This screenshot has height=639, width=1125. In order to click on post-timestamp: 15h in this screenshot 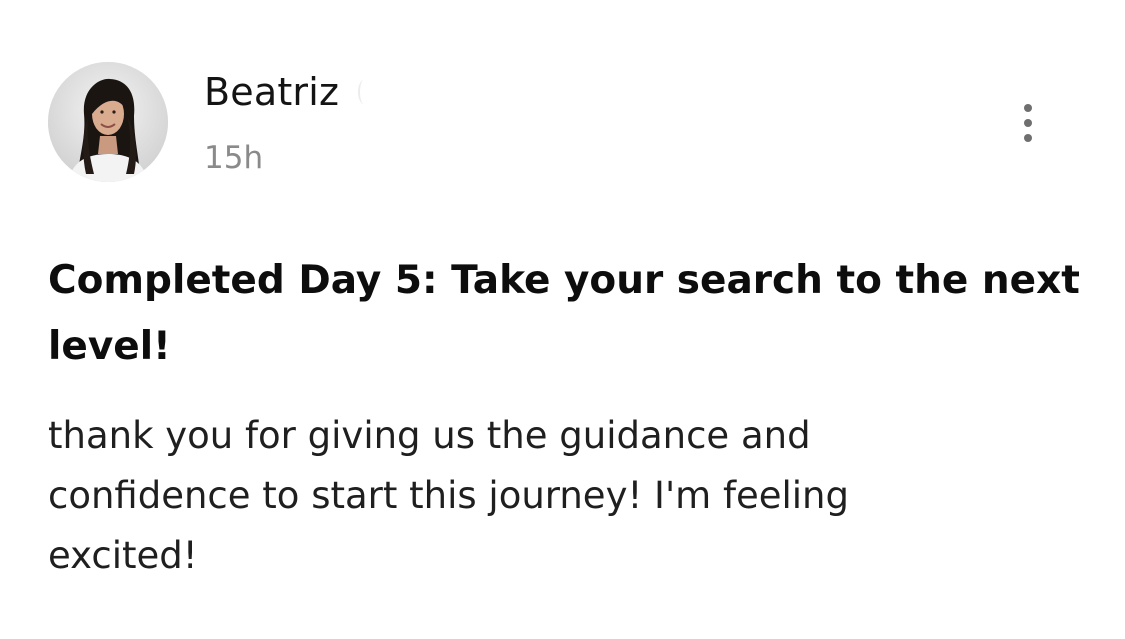, I will do `click(234, 158)`.